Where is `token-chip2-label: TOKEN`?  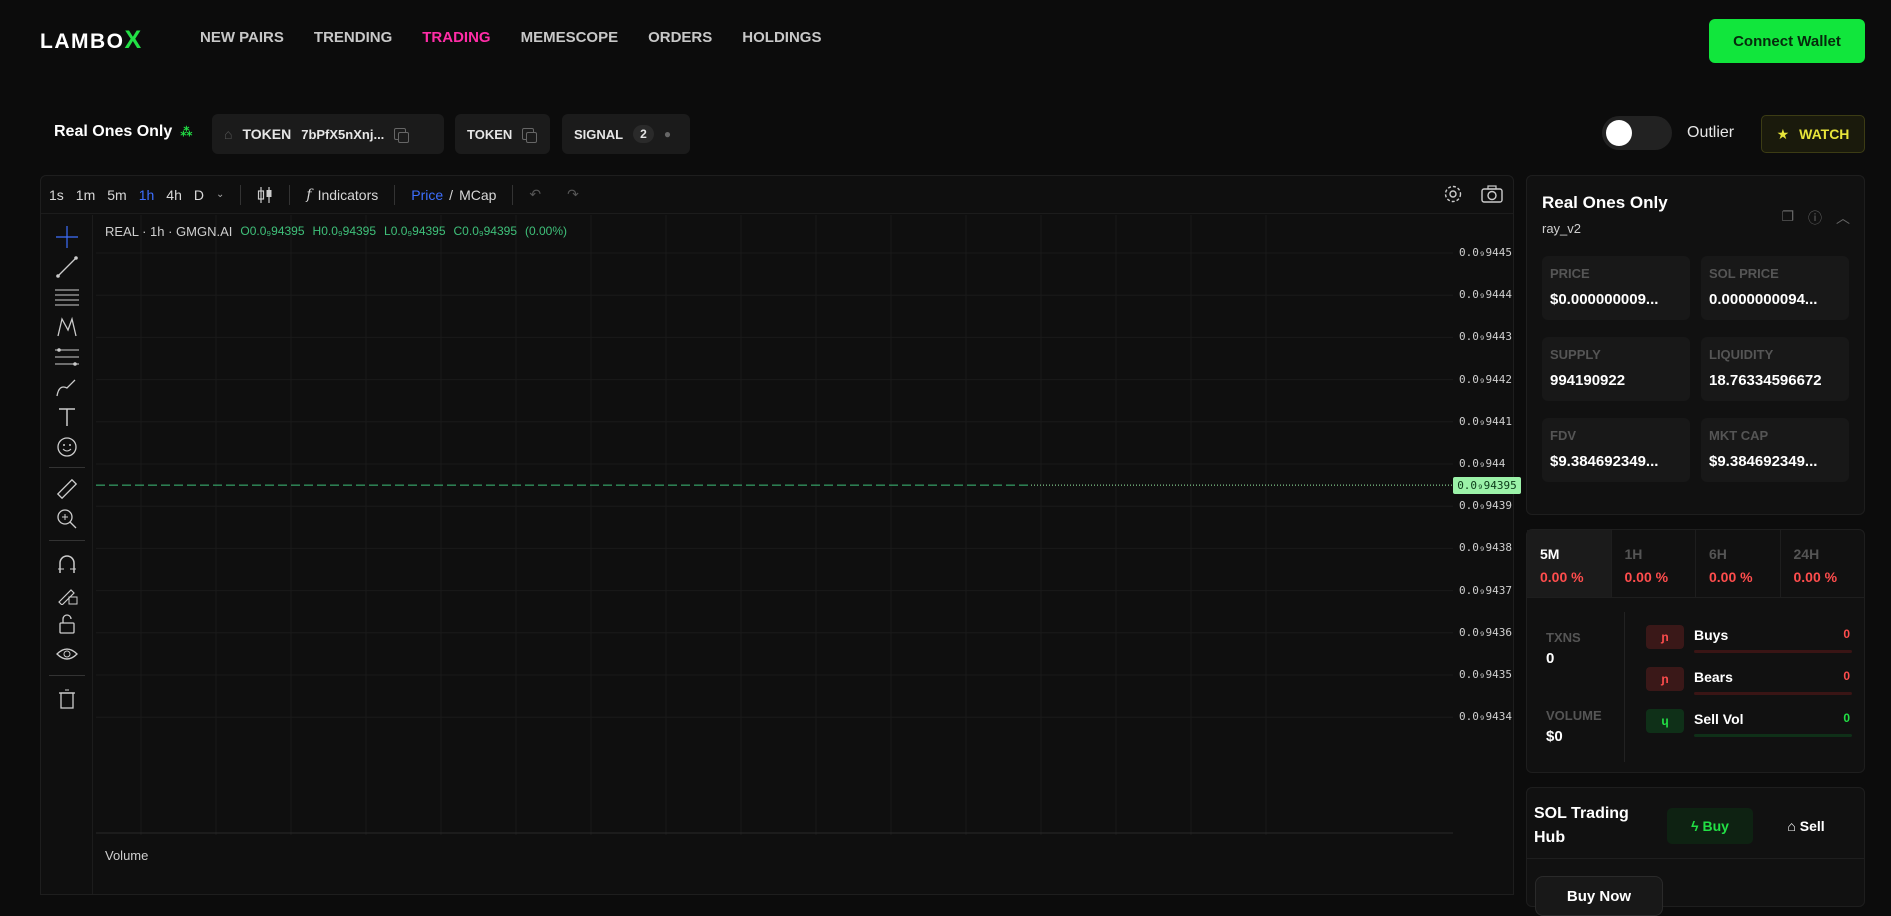
token-chip2-label: TOKEN is located at coordinates (490, 134).